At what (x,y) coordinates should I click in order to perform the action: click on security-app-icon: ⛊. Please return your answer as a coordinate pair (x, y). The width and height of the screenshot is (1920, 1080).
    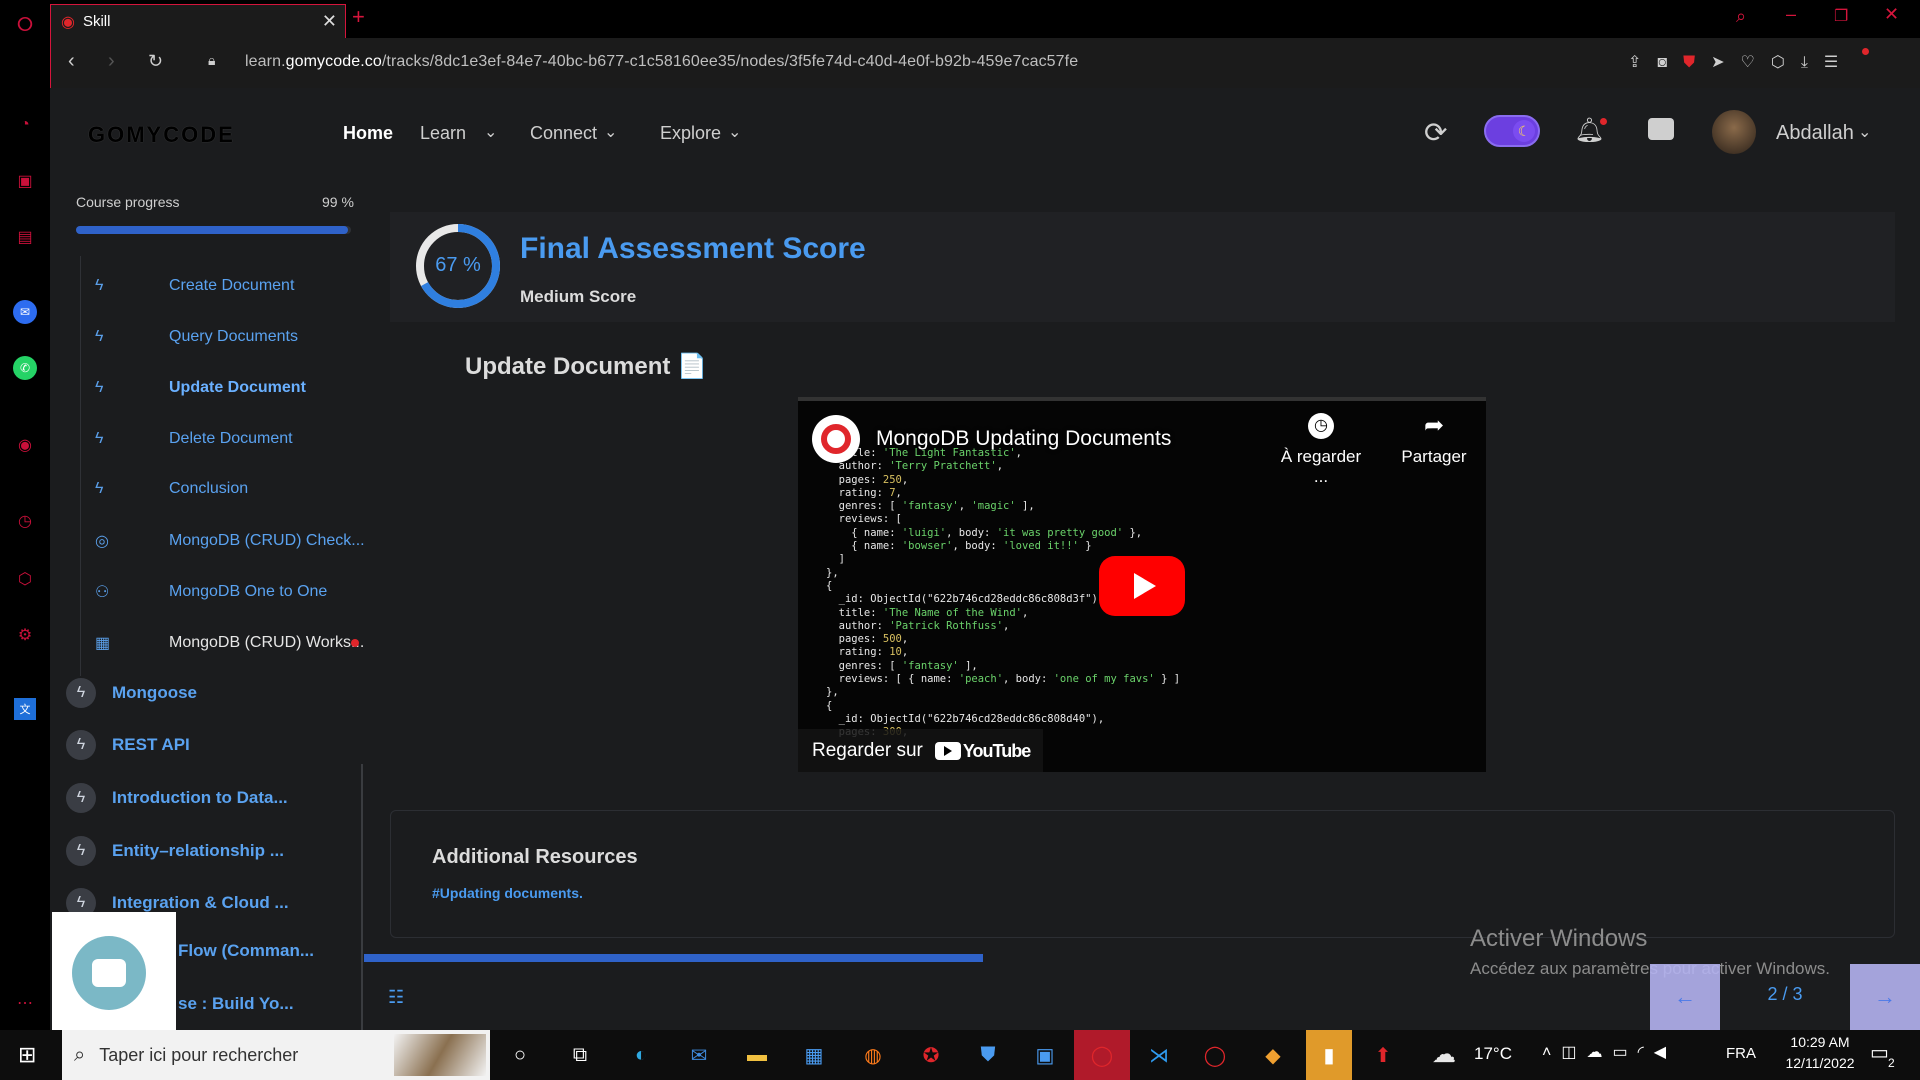
    Looking at the image, I should click on (988, 1055).